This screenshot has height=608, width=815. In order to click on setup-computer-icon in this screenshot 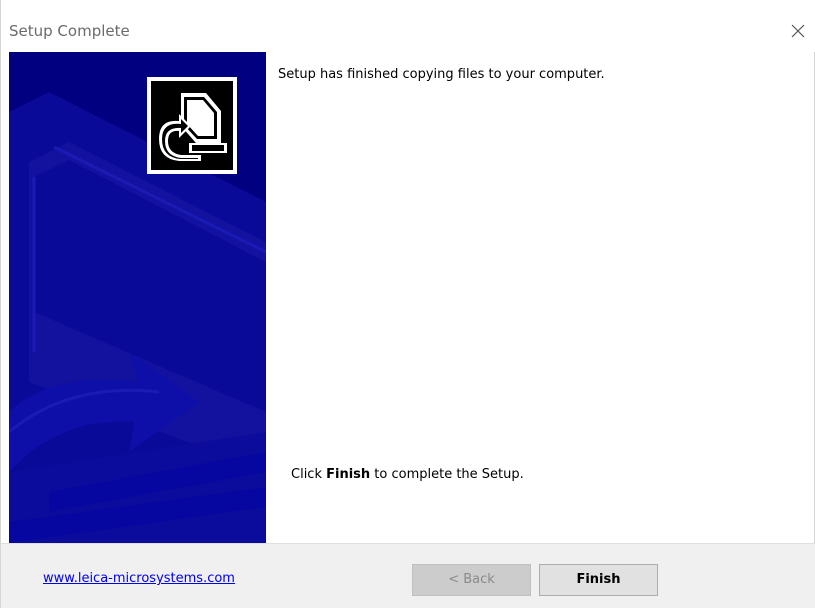, I will do `click(192, 125)`.